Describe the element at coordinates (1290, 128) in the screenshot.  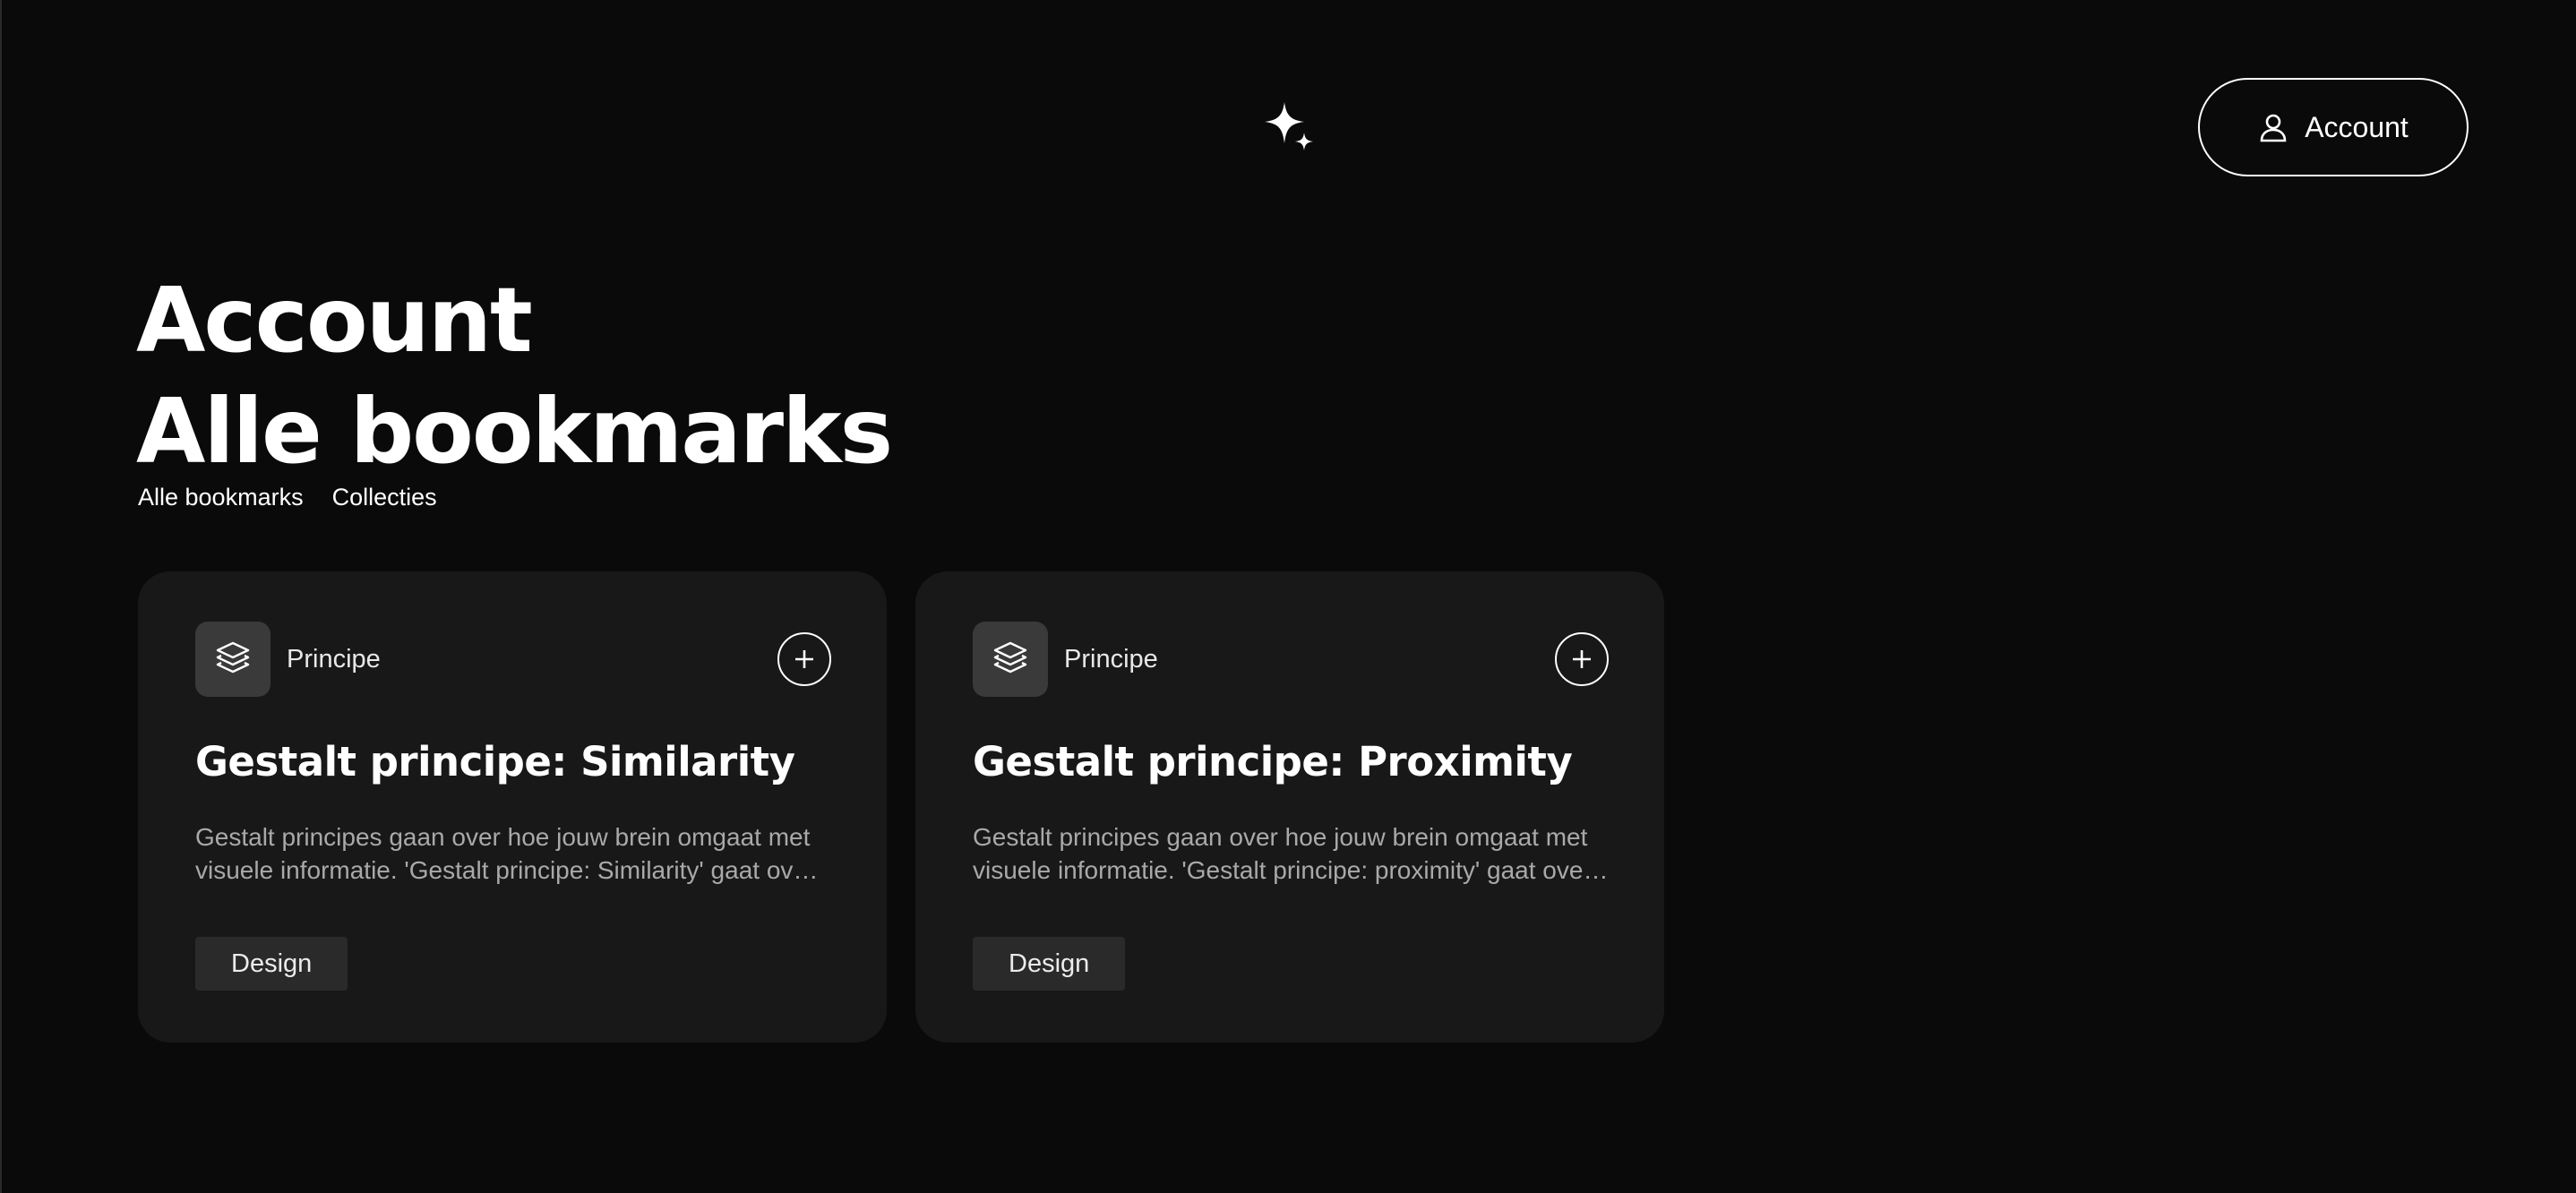
I see `sparkles-icon` at that location.